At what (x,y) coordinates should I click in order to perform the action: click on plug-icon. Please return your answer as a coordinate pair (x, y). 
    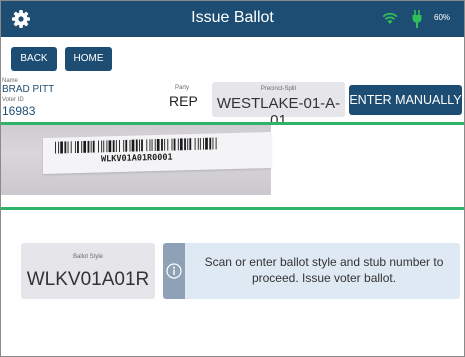
    Looking at the image, I should click on (417, 19).